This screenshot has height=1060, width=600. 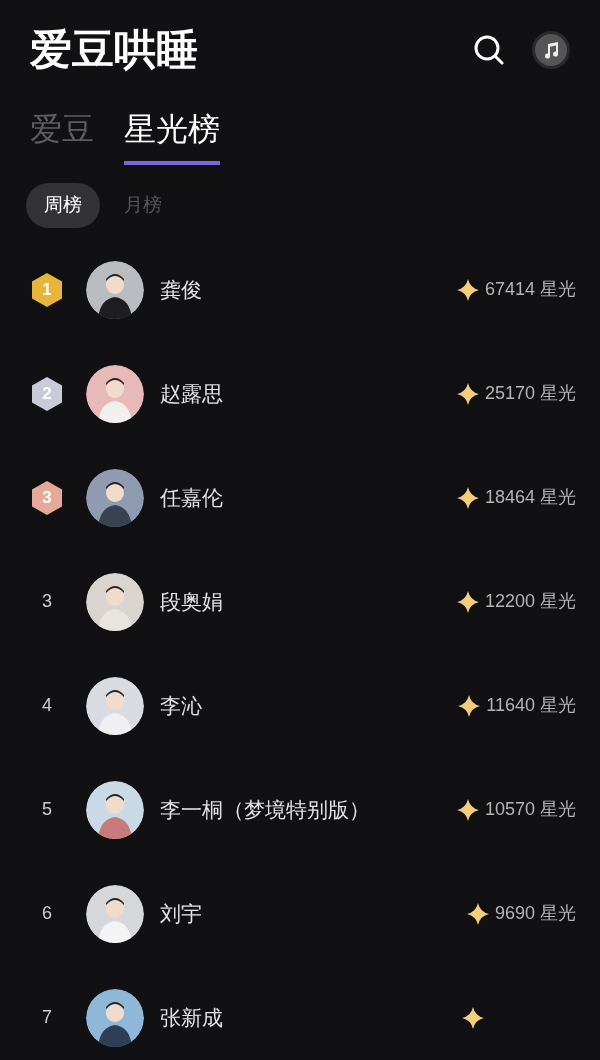 I want to click on music-button, so click(x=551, y=49).